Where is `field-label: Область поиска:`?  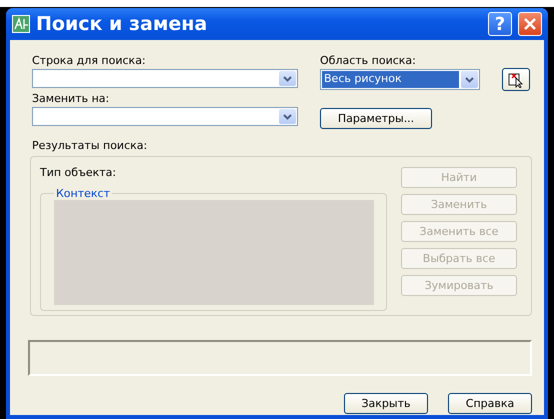
field-label: Область поиска: is located at coordinates (368, 60).